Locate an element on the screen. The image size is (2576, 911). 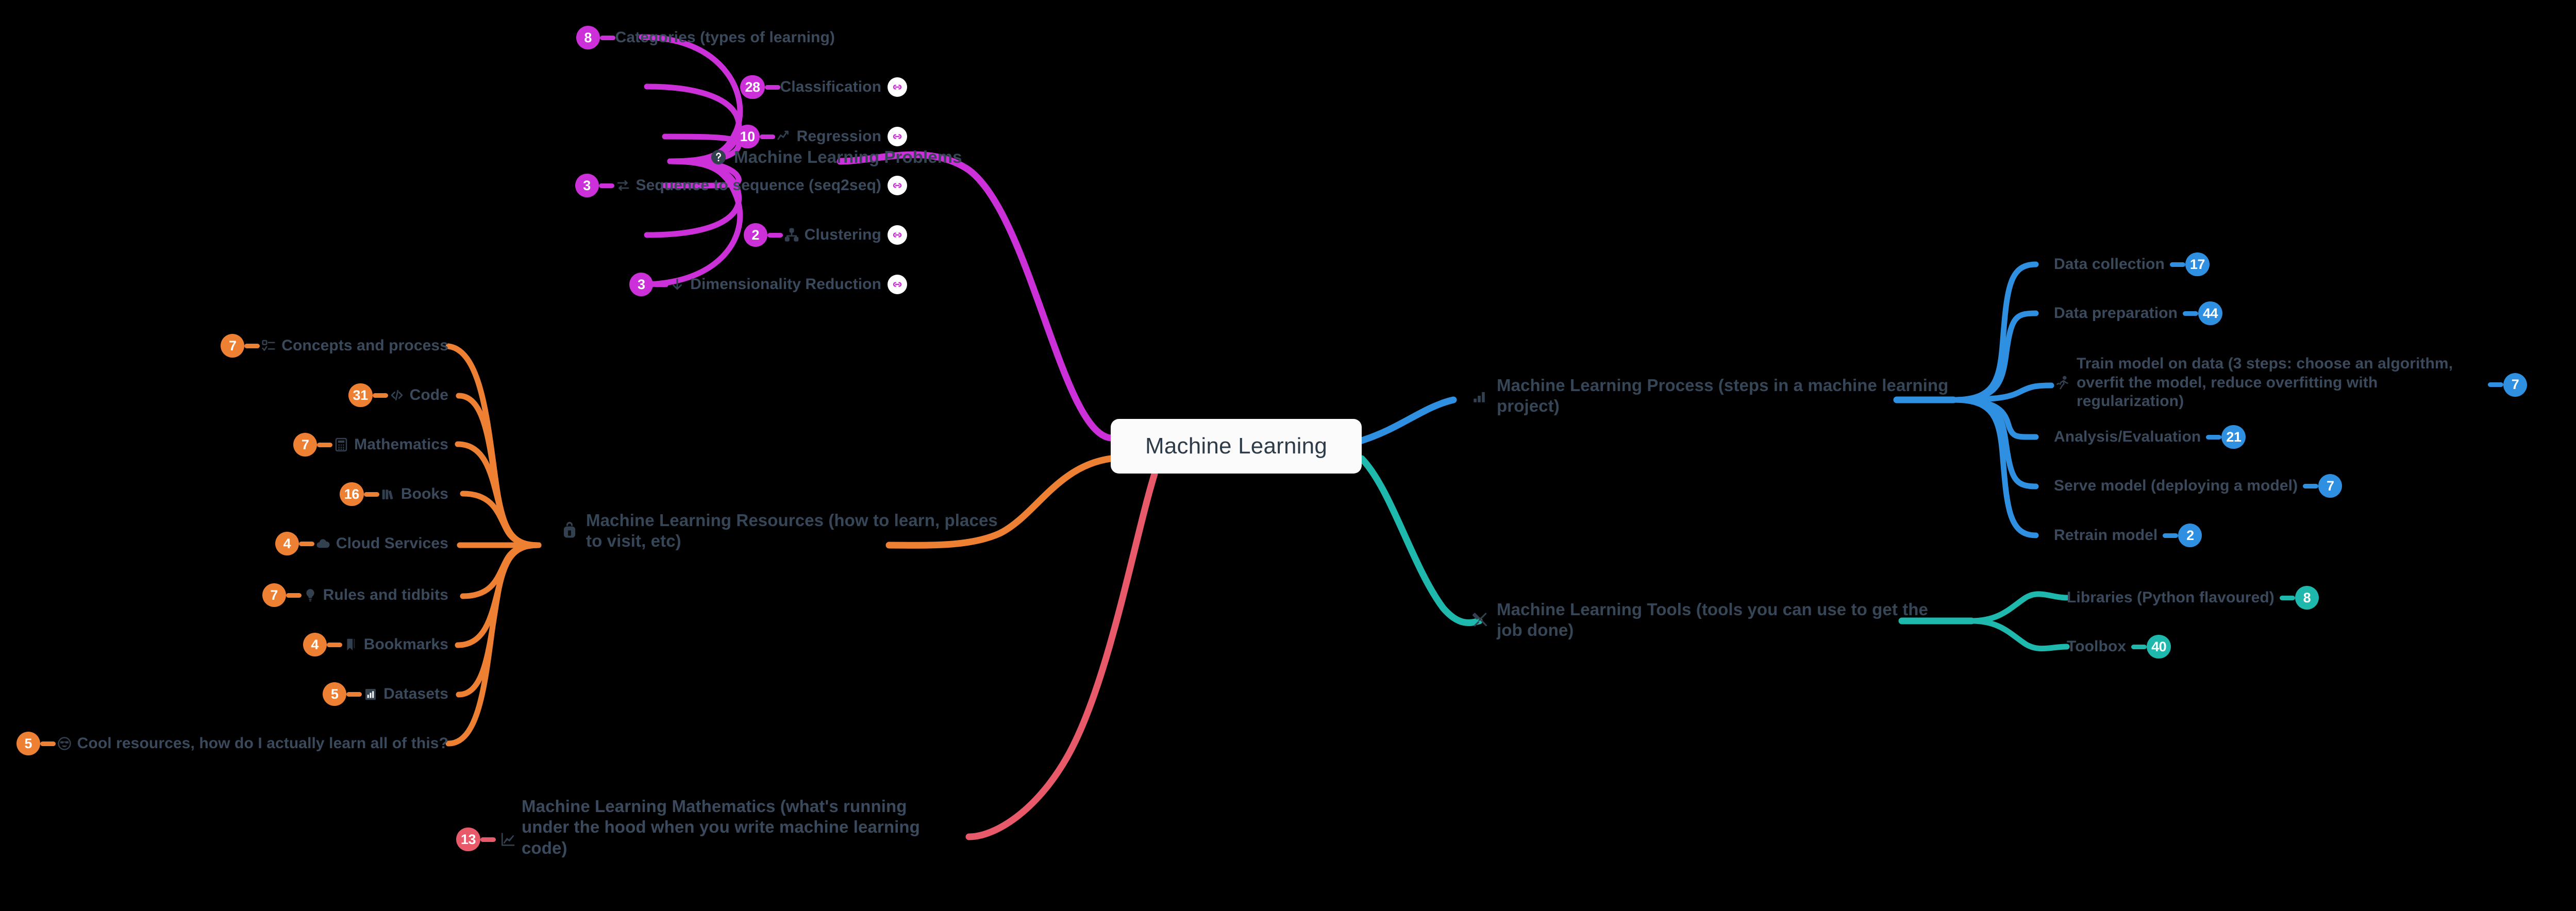
leaf-dimensionality-reduction: Dimensionality Reduction 3 is located at coordinates (768, 284).